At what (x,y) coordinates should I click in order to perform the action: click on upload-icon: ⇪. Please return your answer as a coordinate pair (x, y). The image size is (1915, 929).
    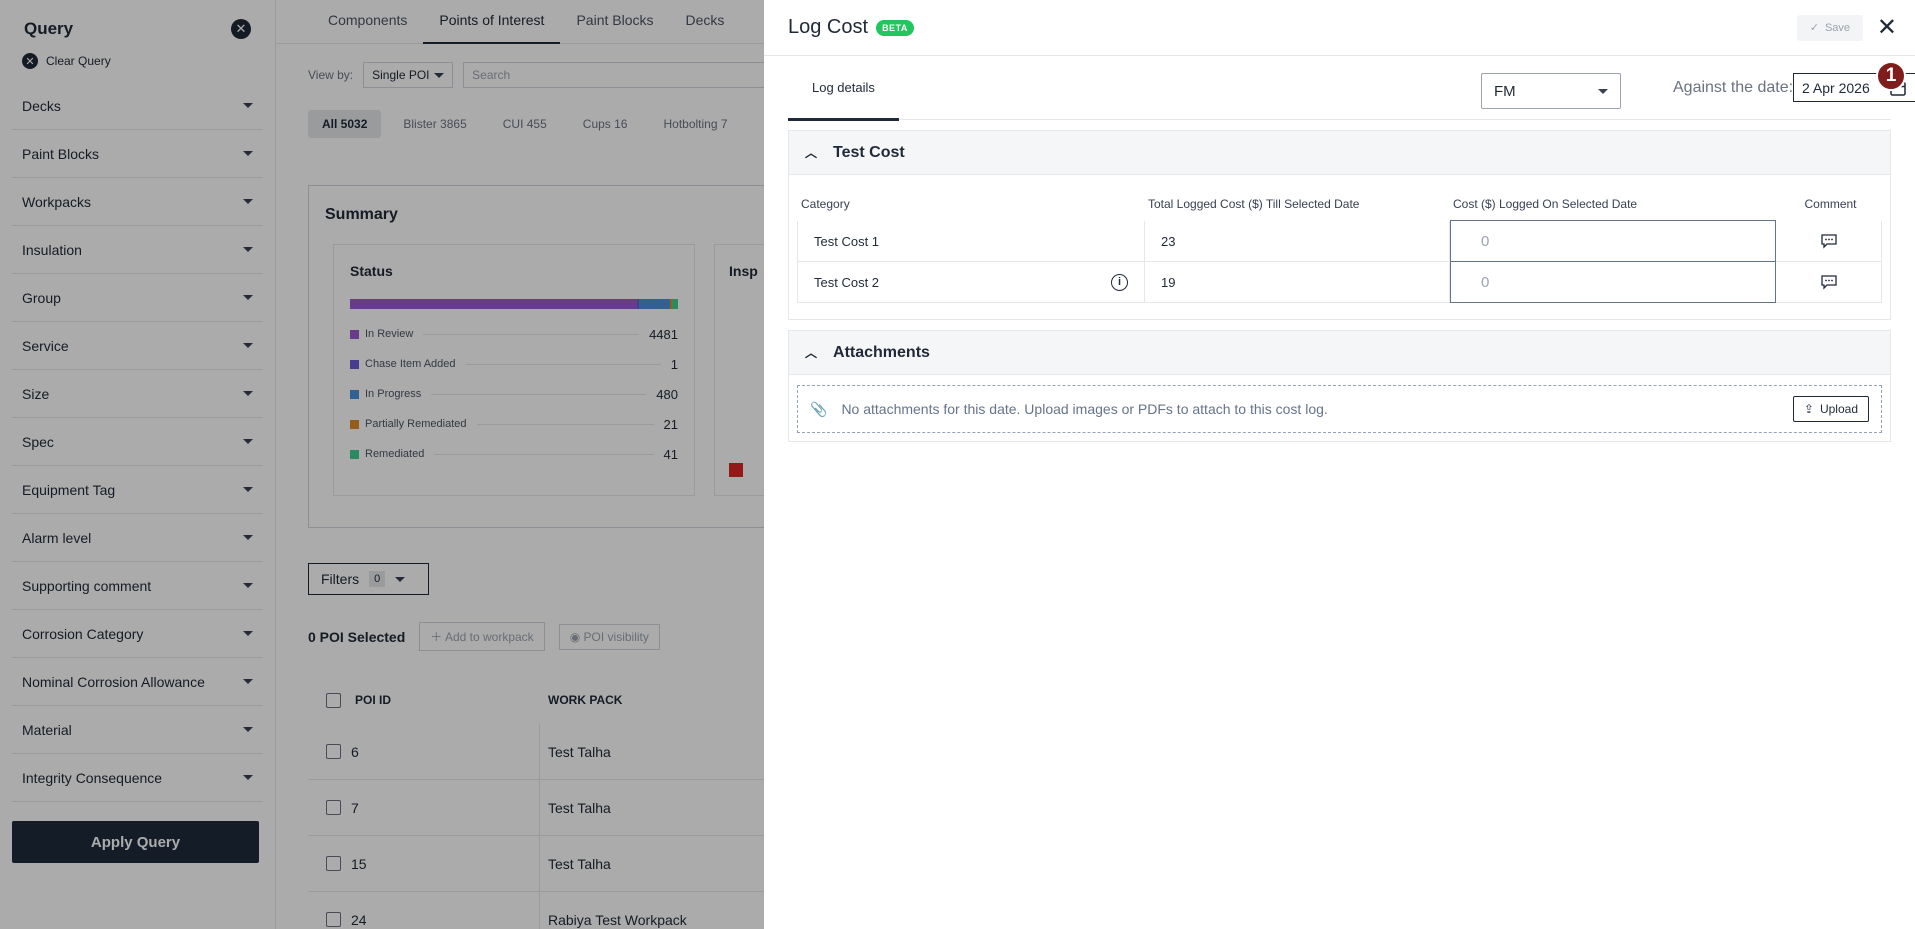
    Looking at the image, I should click on (1808, 409).